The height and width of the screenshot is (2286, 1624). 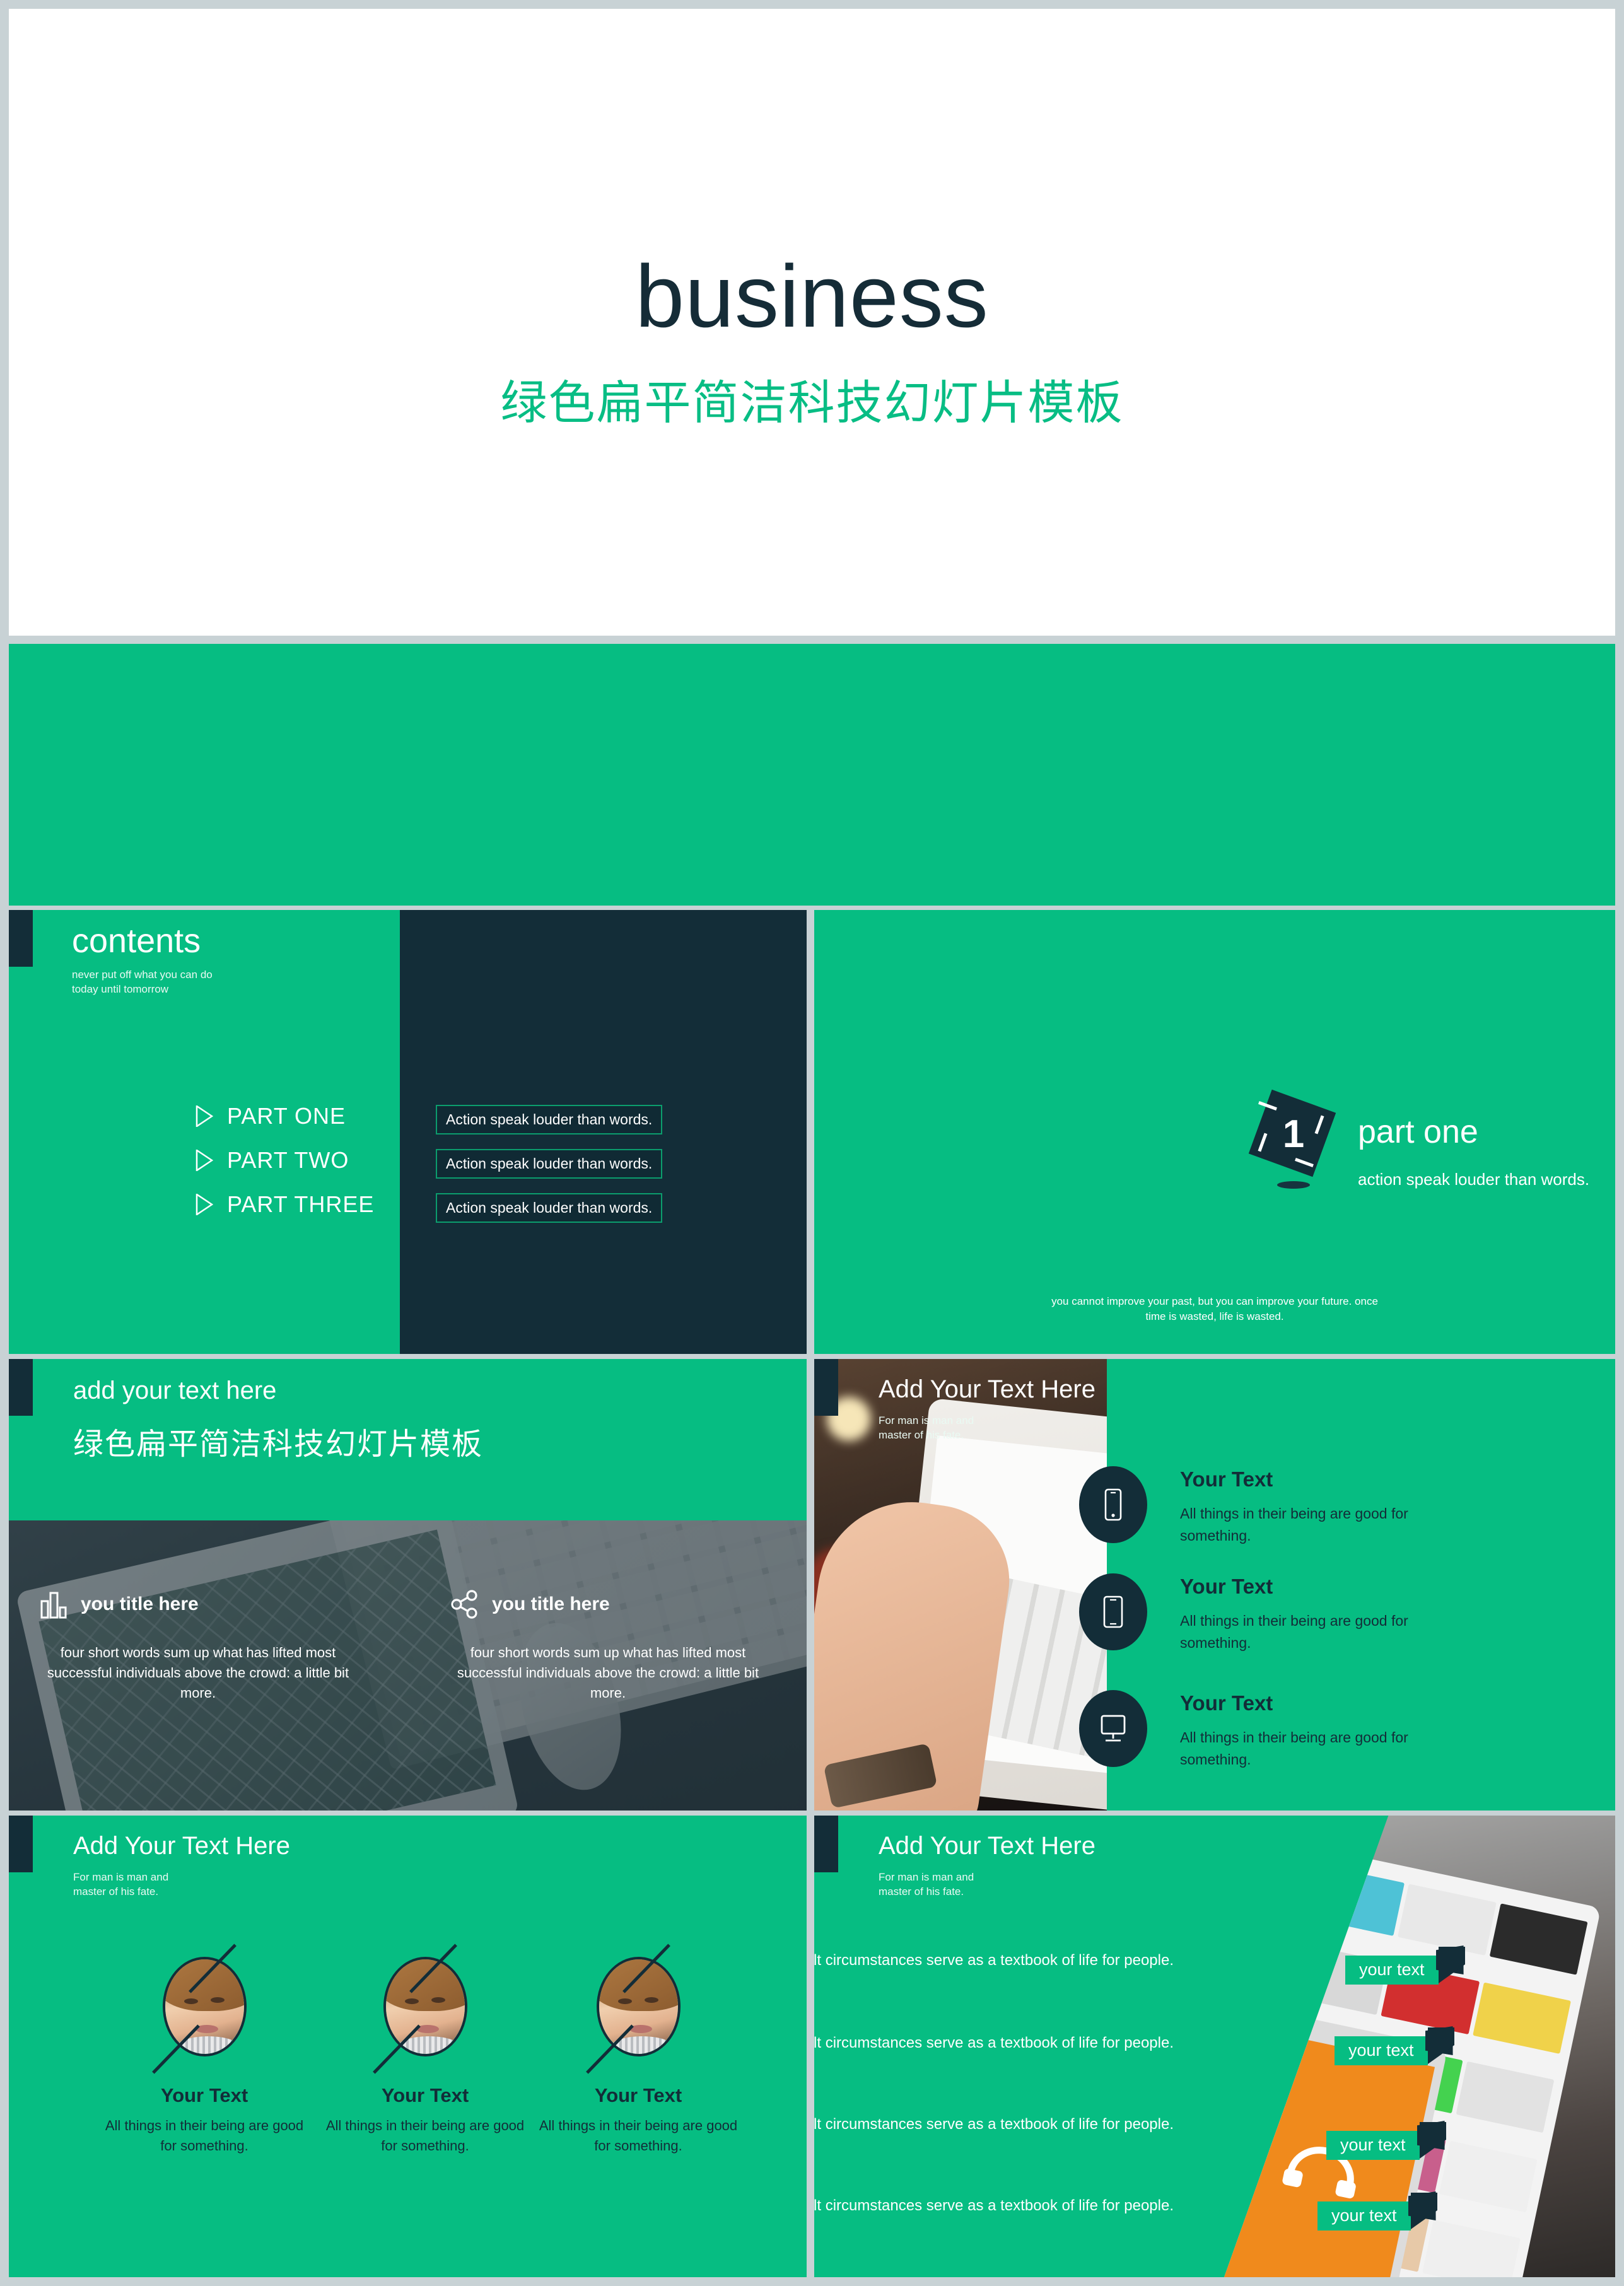 What do you see at coordinates (286, 1116) in the screenshot?
I see `part-label: PART ONE` at bounding box center [286, 1116].